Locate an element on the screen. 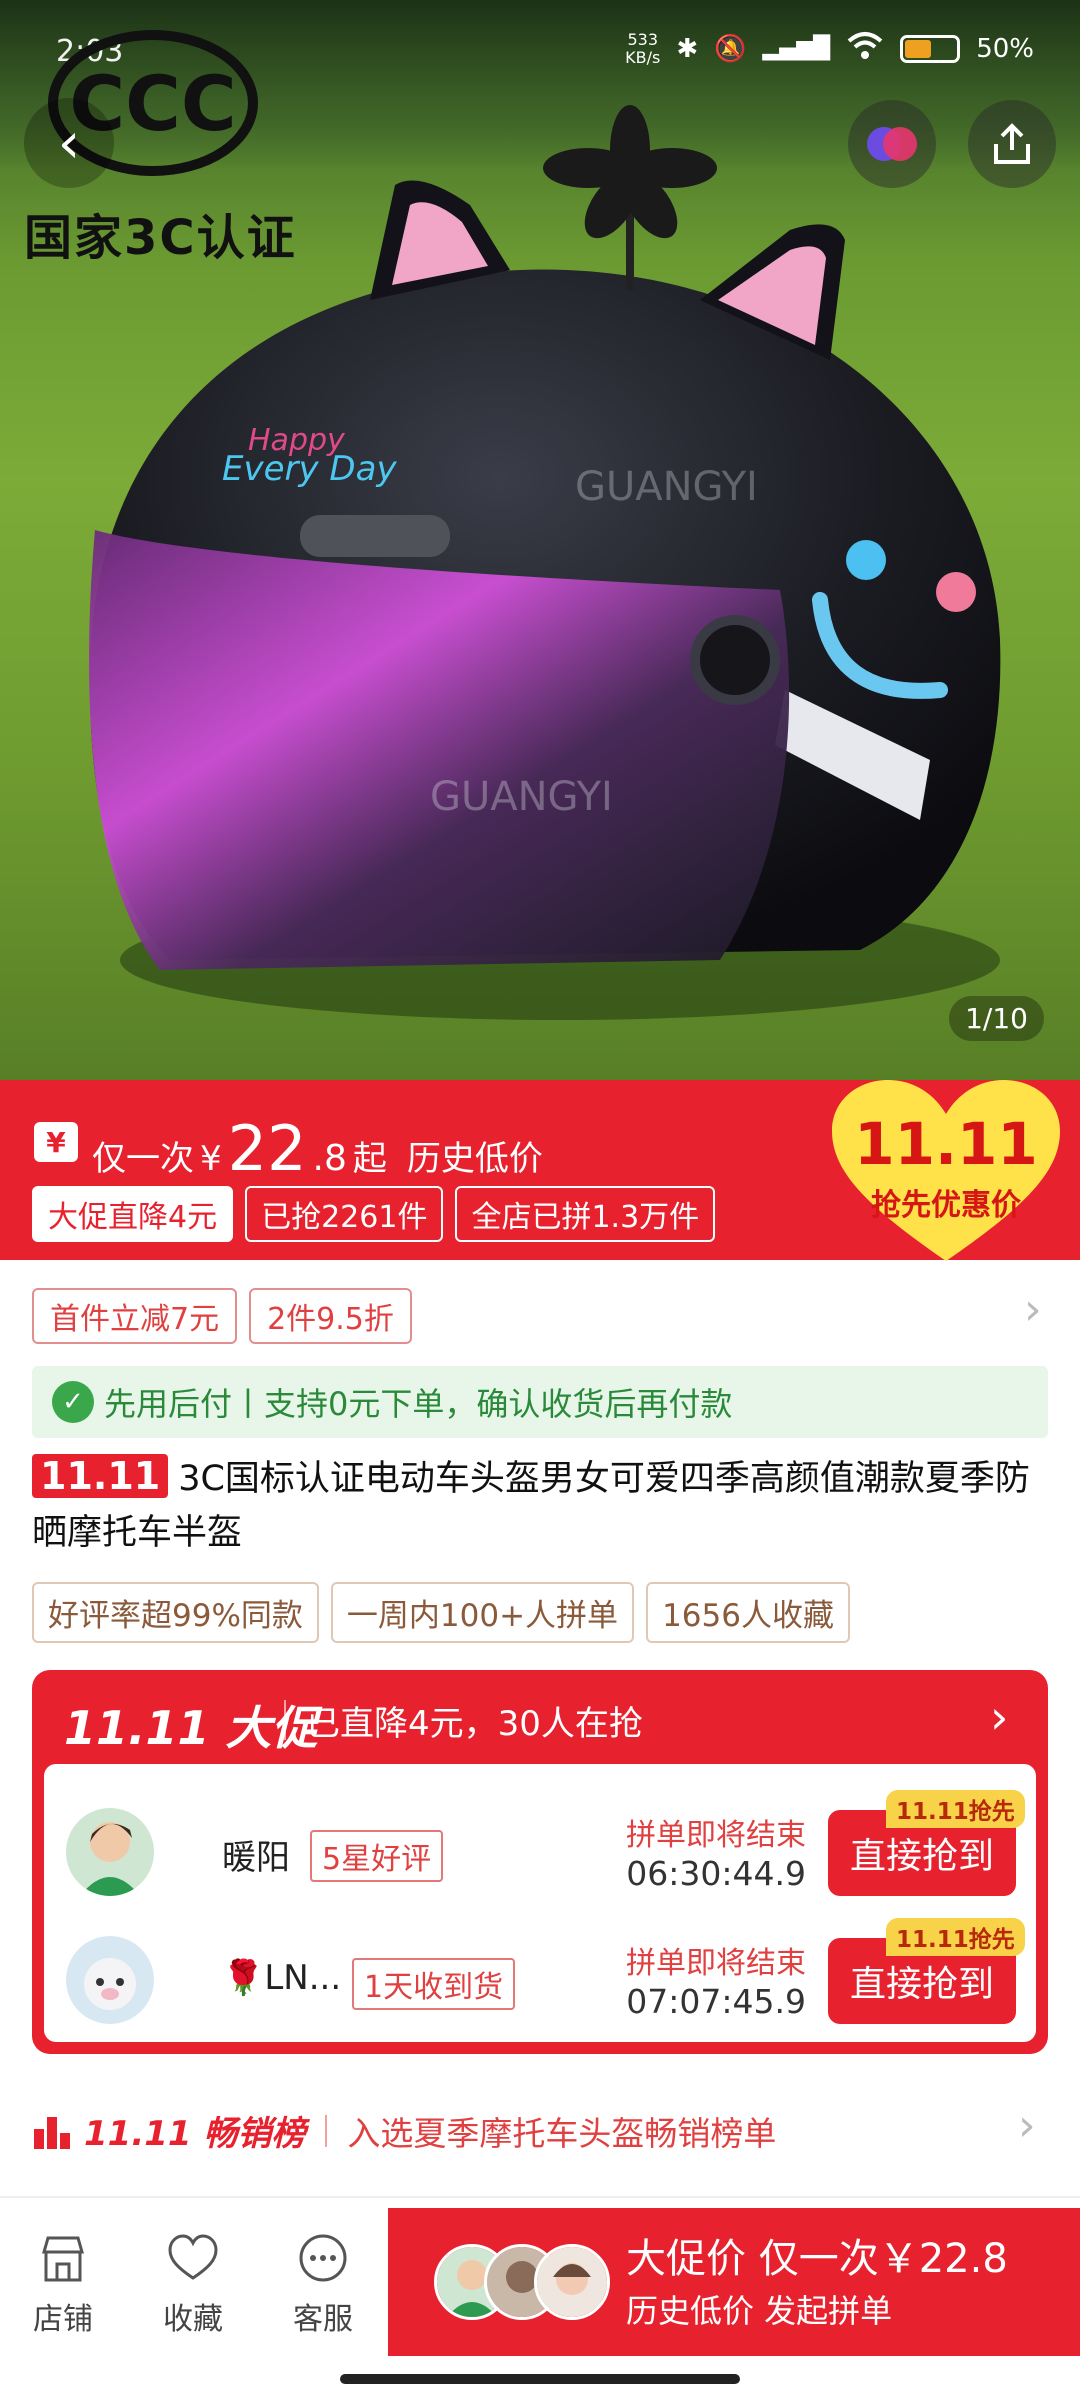 The height and width of the screenshot is (2400, 1080). best-seller-ranking: 11.11 畅销榜 入选夏季摩托车头盔畅销榜单 is located at coordinates (404, 2130).